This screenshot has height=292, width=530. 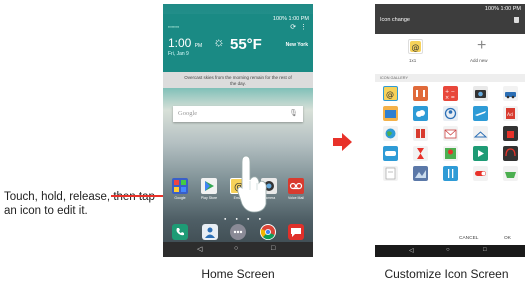 I want to click on refresh-icon: ⟳ ⋮, so click(x=298, y=27).